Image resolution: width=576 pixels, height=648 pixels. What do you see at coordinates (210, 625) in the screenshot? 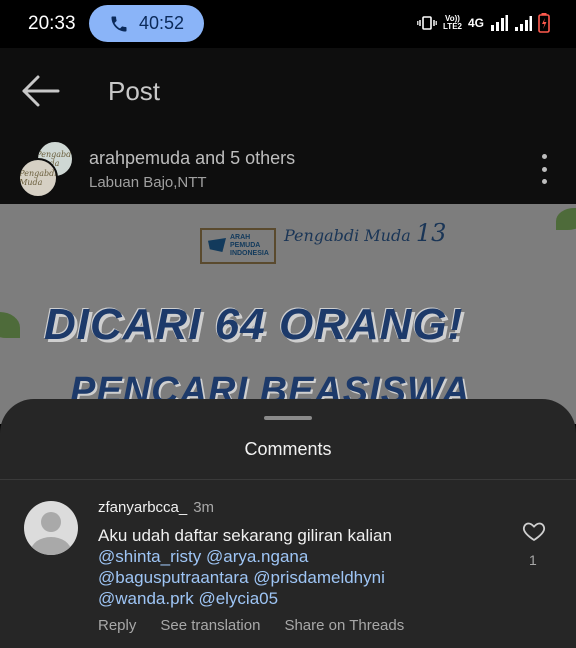
I see `see-translation-button: See translation` at bounding box center [210, 625].